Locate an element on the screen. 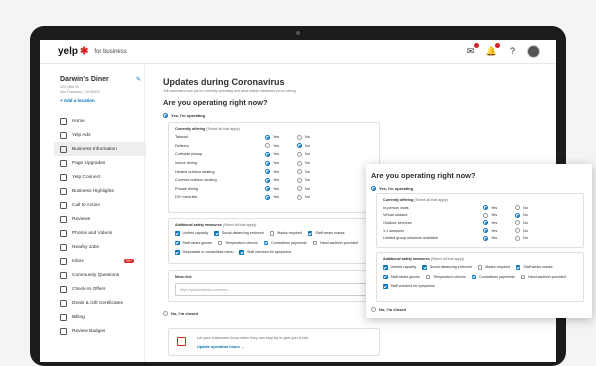  sidebar-item-yelp-ads: Yelp Ads is located at coordinates (100, 135).